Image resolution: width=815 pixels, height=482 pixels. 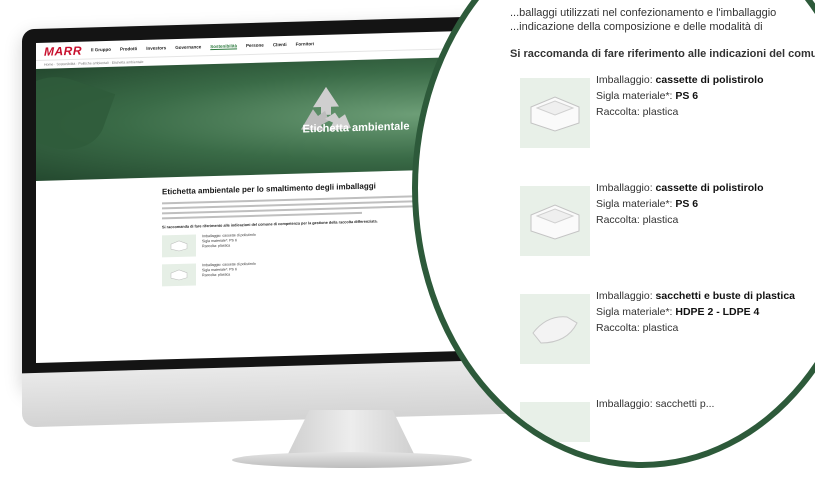 I want to click on nav-item-governance: Governance, so click(x=188, y=47).